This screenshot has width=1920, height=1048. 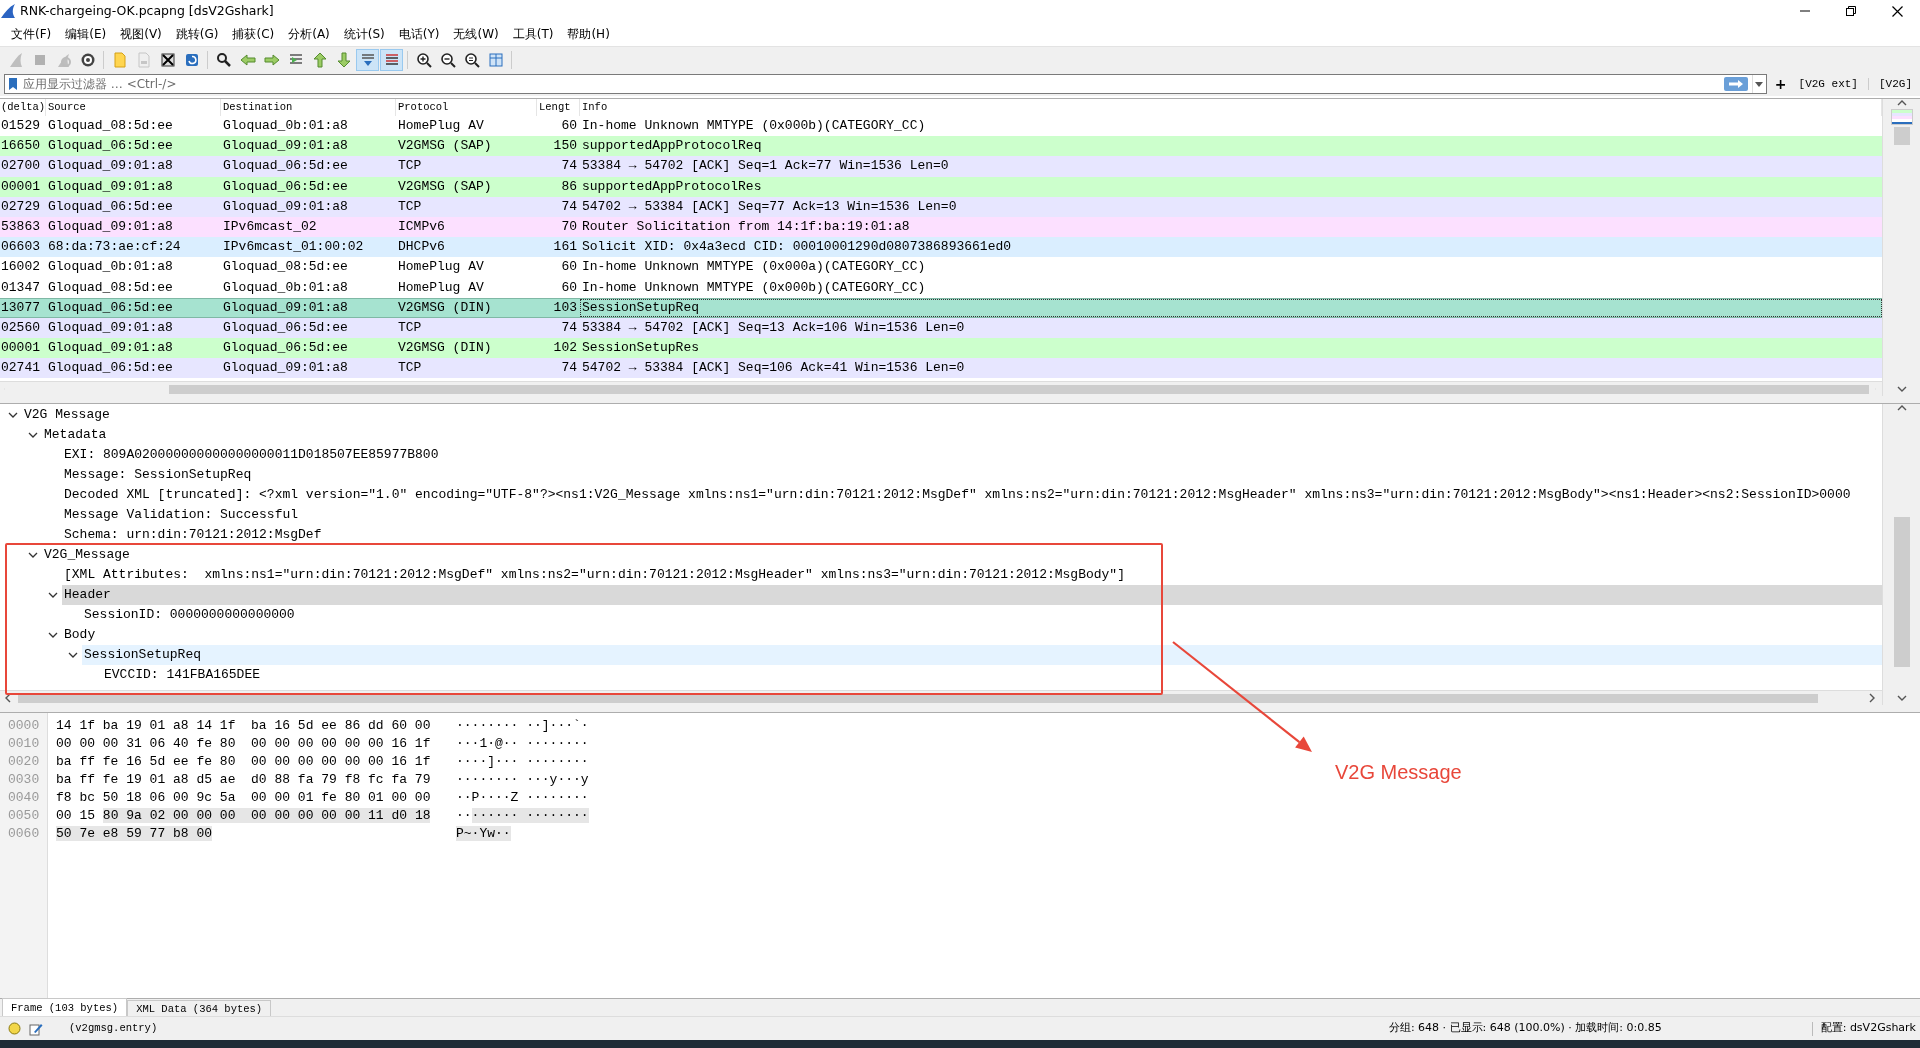 What do you see at coordinates (141, 34) in the screenshot?
I see `menu-item: 视图(V)` at bounding box center [141, 34].